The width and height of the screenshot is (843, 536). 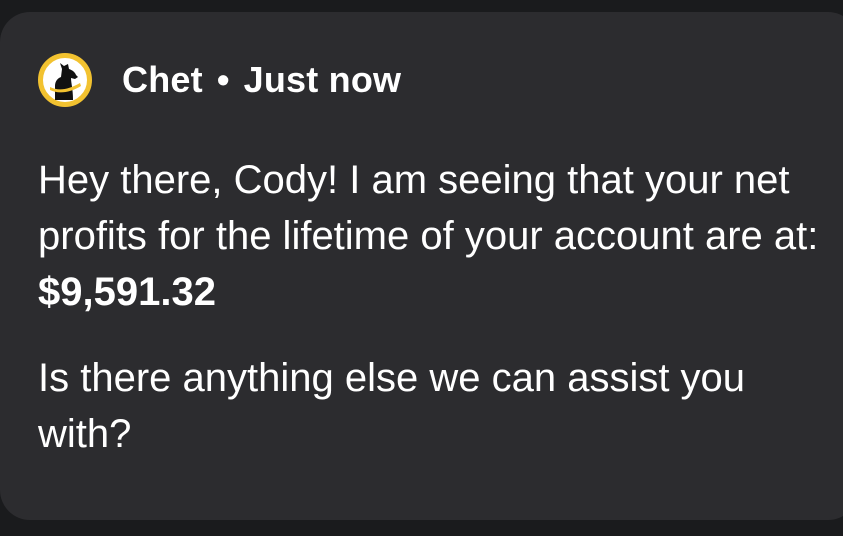 What do you see at coordinates (322, 79) in the screenshot?
I see `timestamp: Just now` at bounding box center [322, 79].